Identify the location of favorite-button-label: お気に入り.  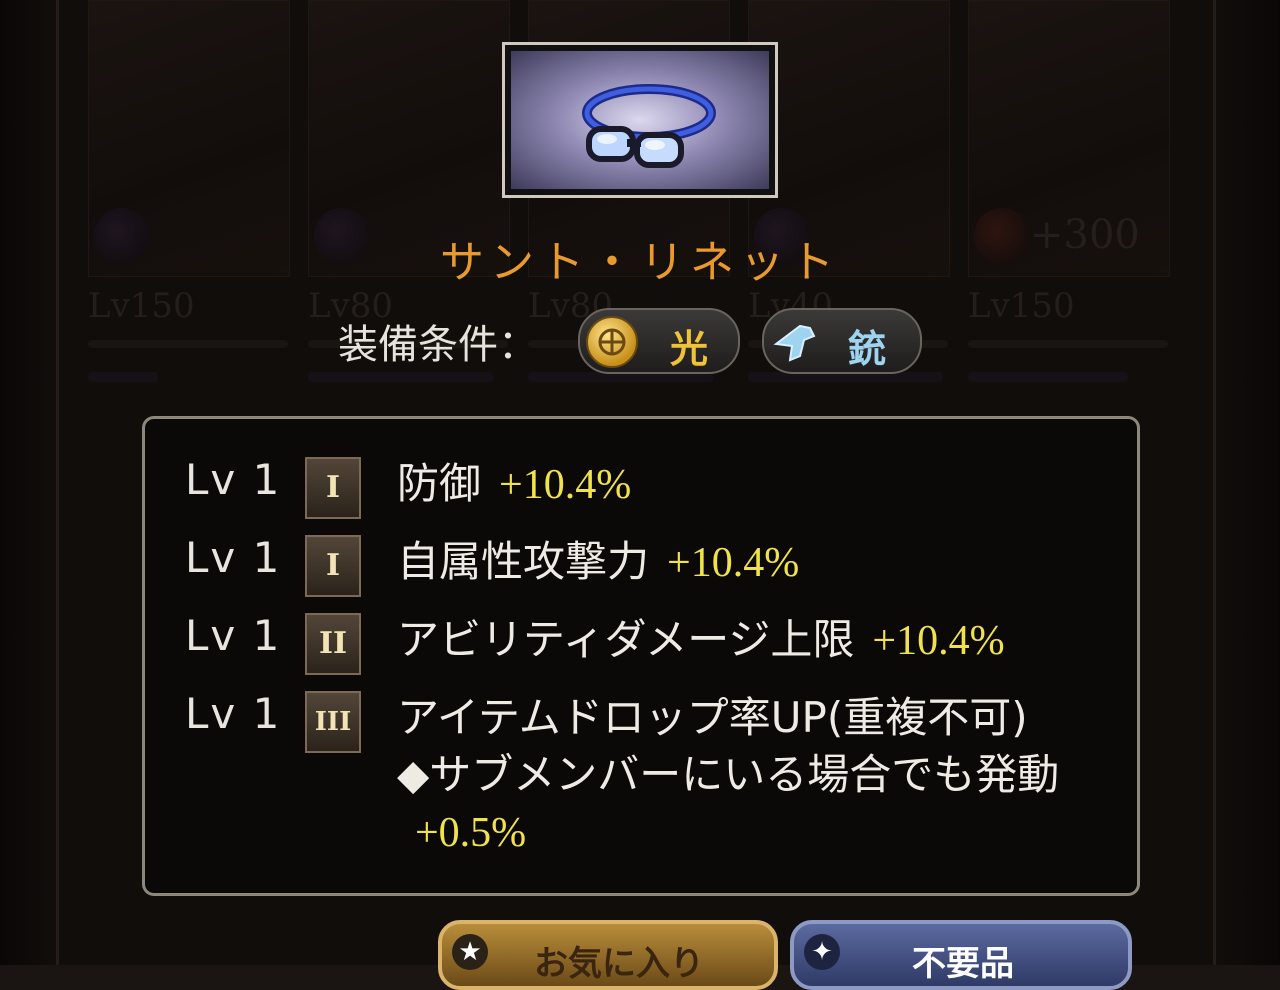
(619, 964).